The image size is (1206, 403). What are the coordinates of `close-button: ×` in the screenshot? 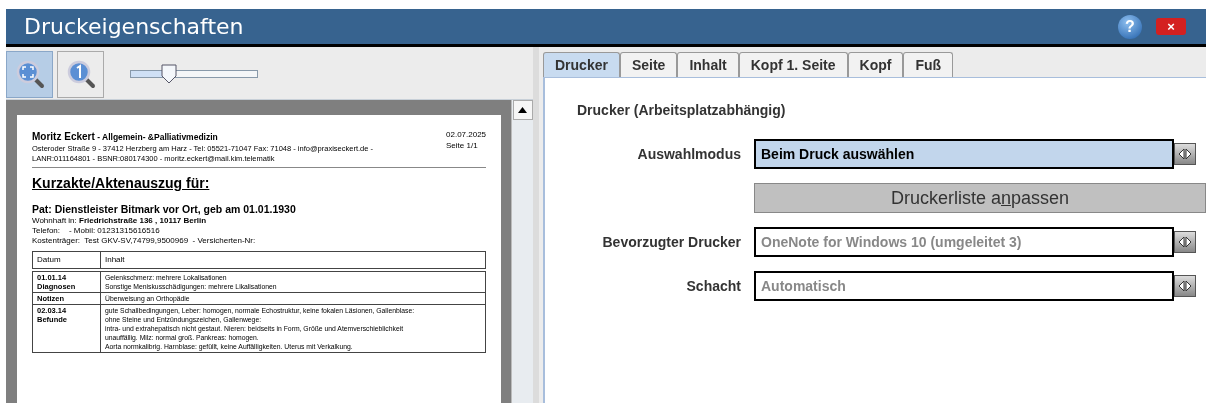 It's located at (1171, 26).